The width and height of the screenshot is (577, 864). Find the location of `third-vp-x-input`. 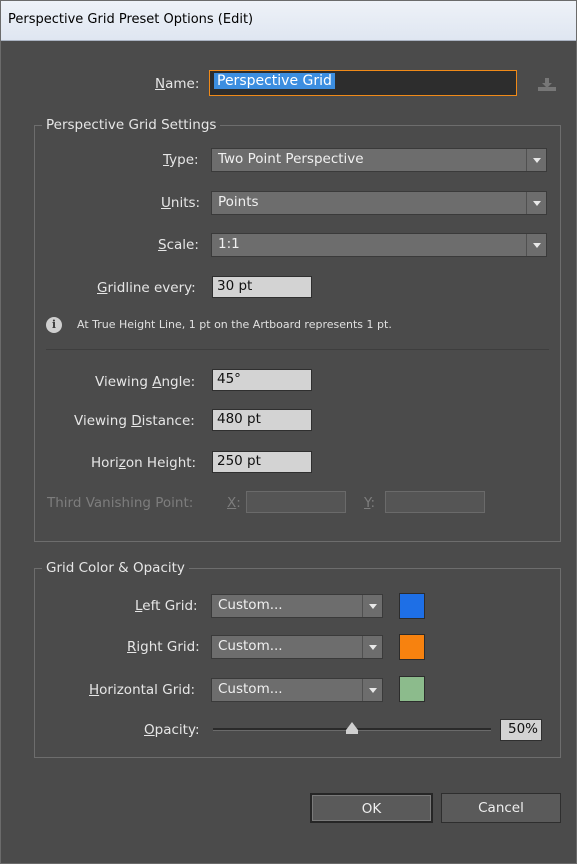

third-vp-x-input is located at coordinates (296, 502).